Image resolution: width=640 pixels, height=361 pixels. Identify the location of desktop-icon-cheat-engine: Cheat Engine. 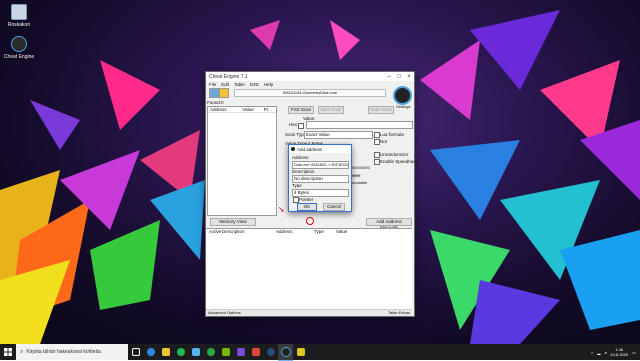
(19, 48).